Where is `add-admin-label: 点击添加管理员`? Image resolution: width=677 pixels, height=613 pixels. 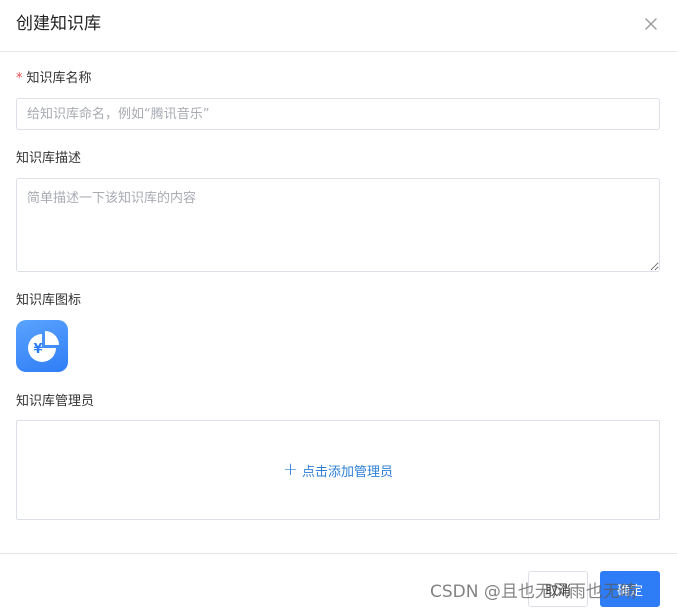 add-admin-label: 点击添加管理员 is located at coordinates (348, 472).